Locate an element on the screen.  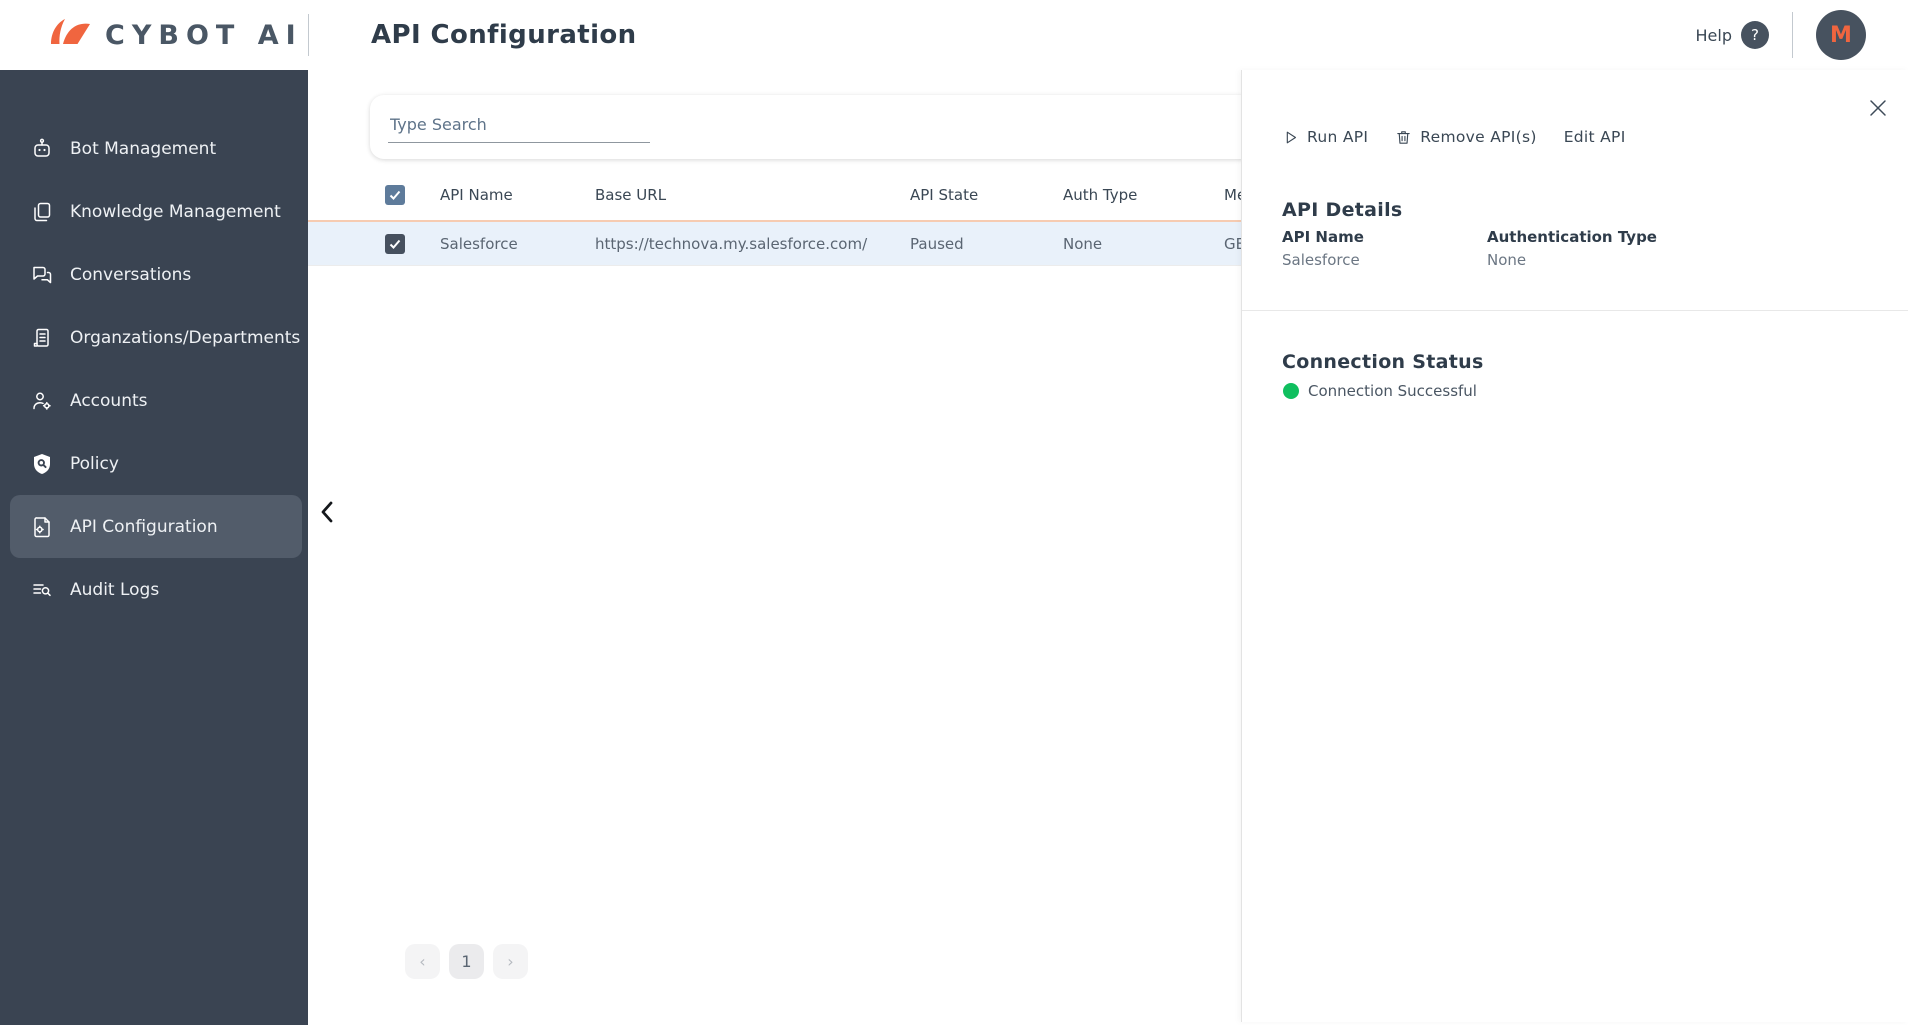
remove-api-label: Remove API(s) is located at coordinates (1478, 137).